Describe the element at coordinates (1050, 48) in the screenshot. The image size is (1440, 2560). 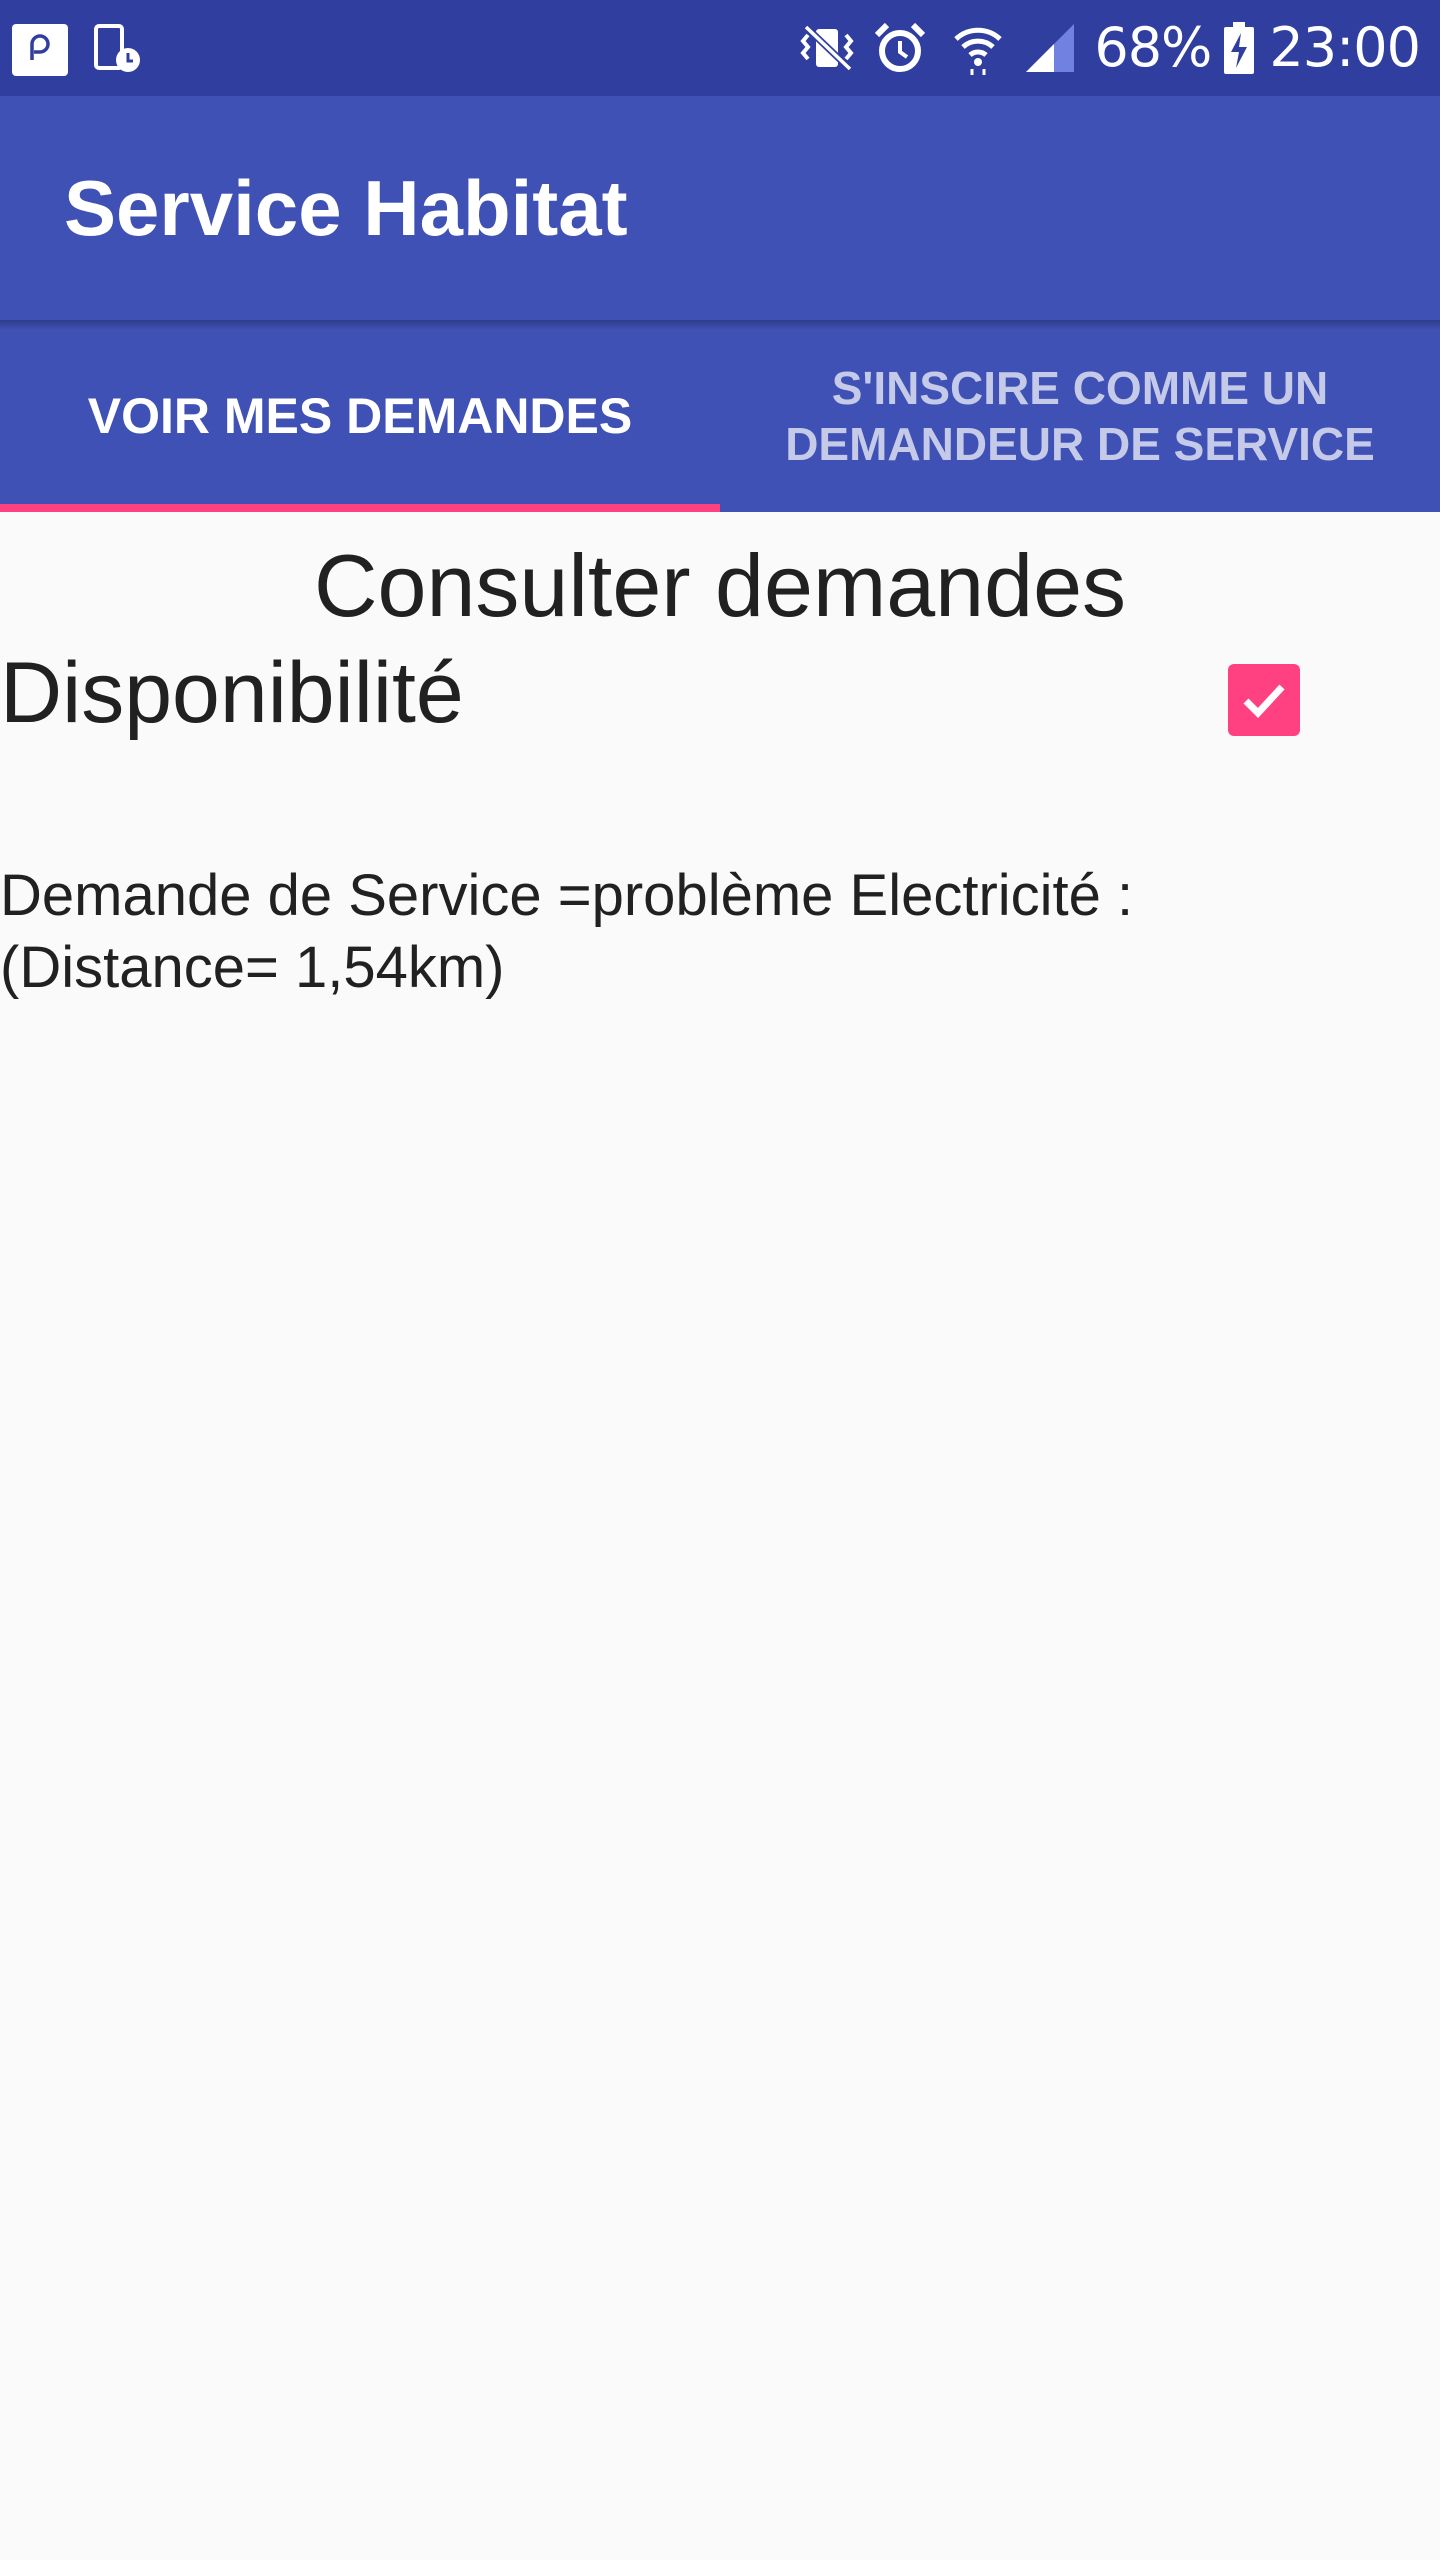
I see `signal-icon` at that location.